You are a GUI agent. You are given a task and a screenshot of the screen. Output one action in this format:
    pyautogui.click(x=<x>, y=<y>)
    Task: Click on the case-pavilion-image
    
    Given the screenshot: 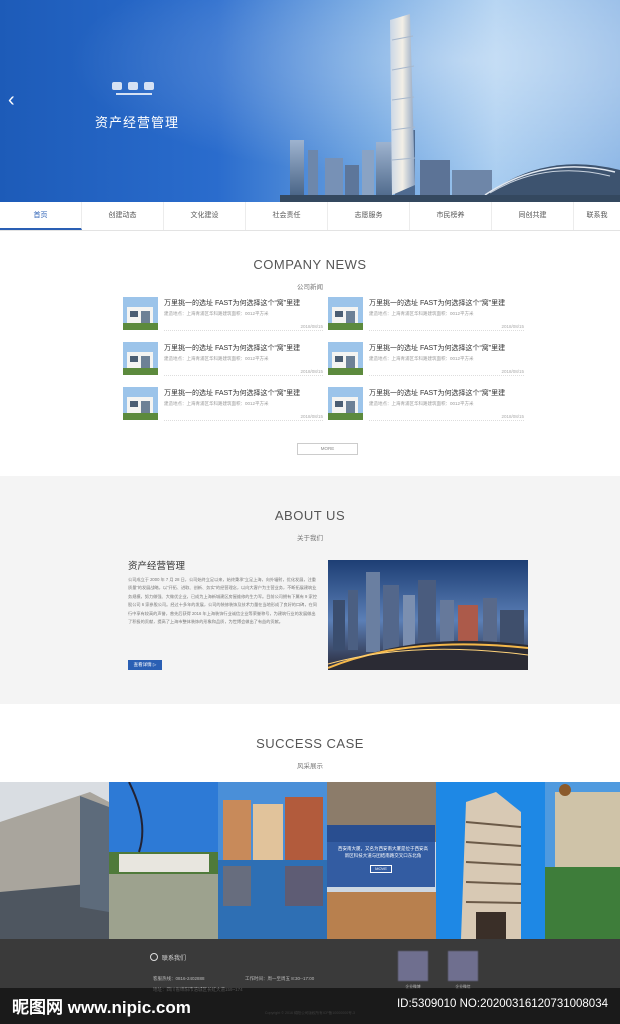 What is the action you would take?
    pyautogui.click(x=163, y=860)
    